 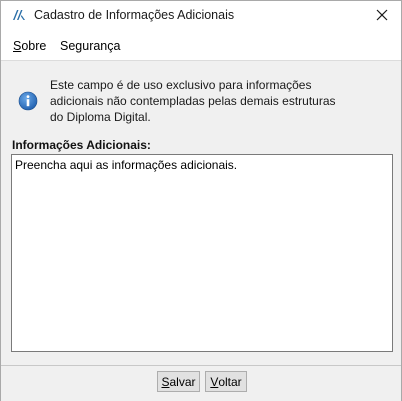 What do you see at coordinates (230, 381) in the screenshot?
I see `button-label: oltar` at bounding box center [230, 381].